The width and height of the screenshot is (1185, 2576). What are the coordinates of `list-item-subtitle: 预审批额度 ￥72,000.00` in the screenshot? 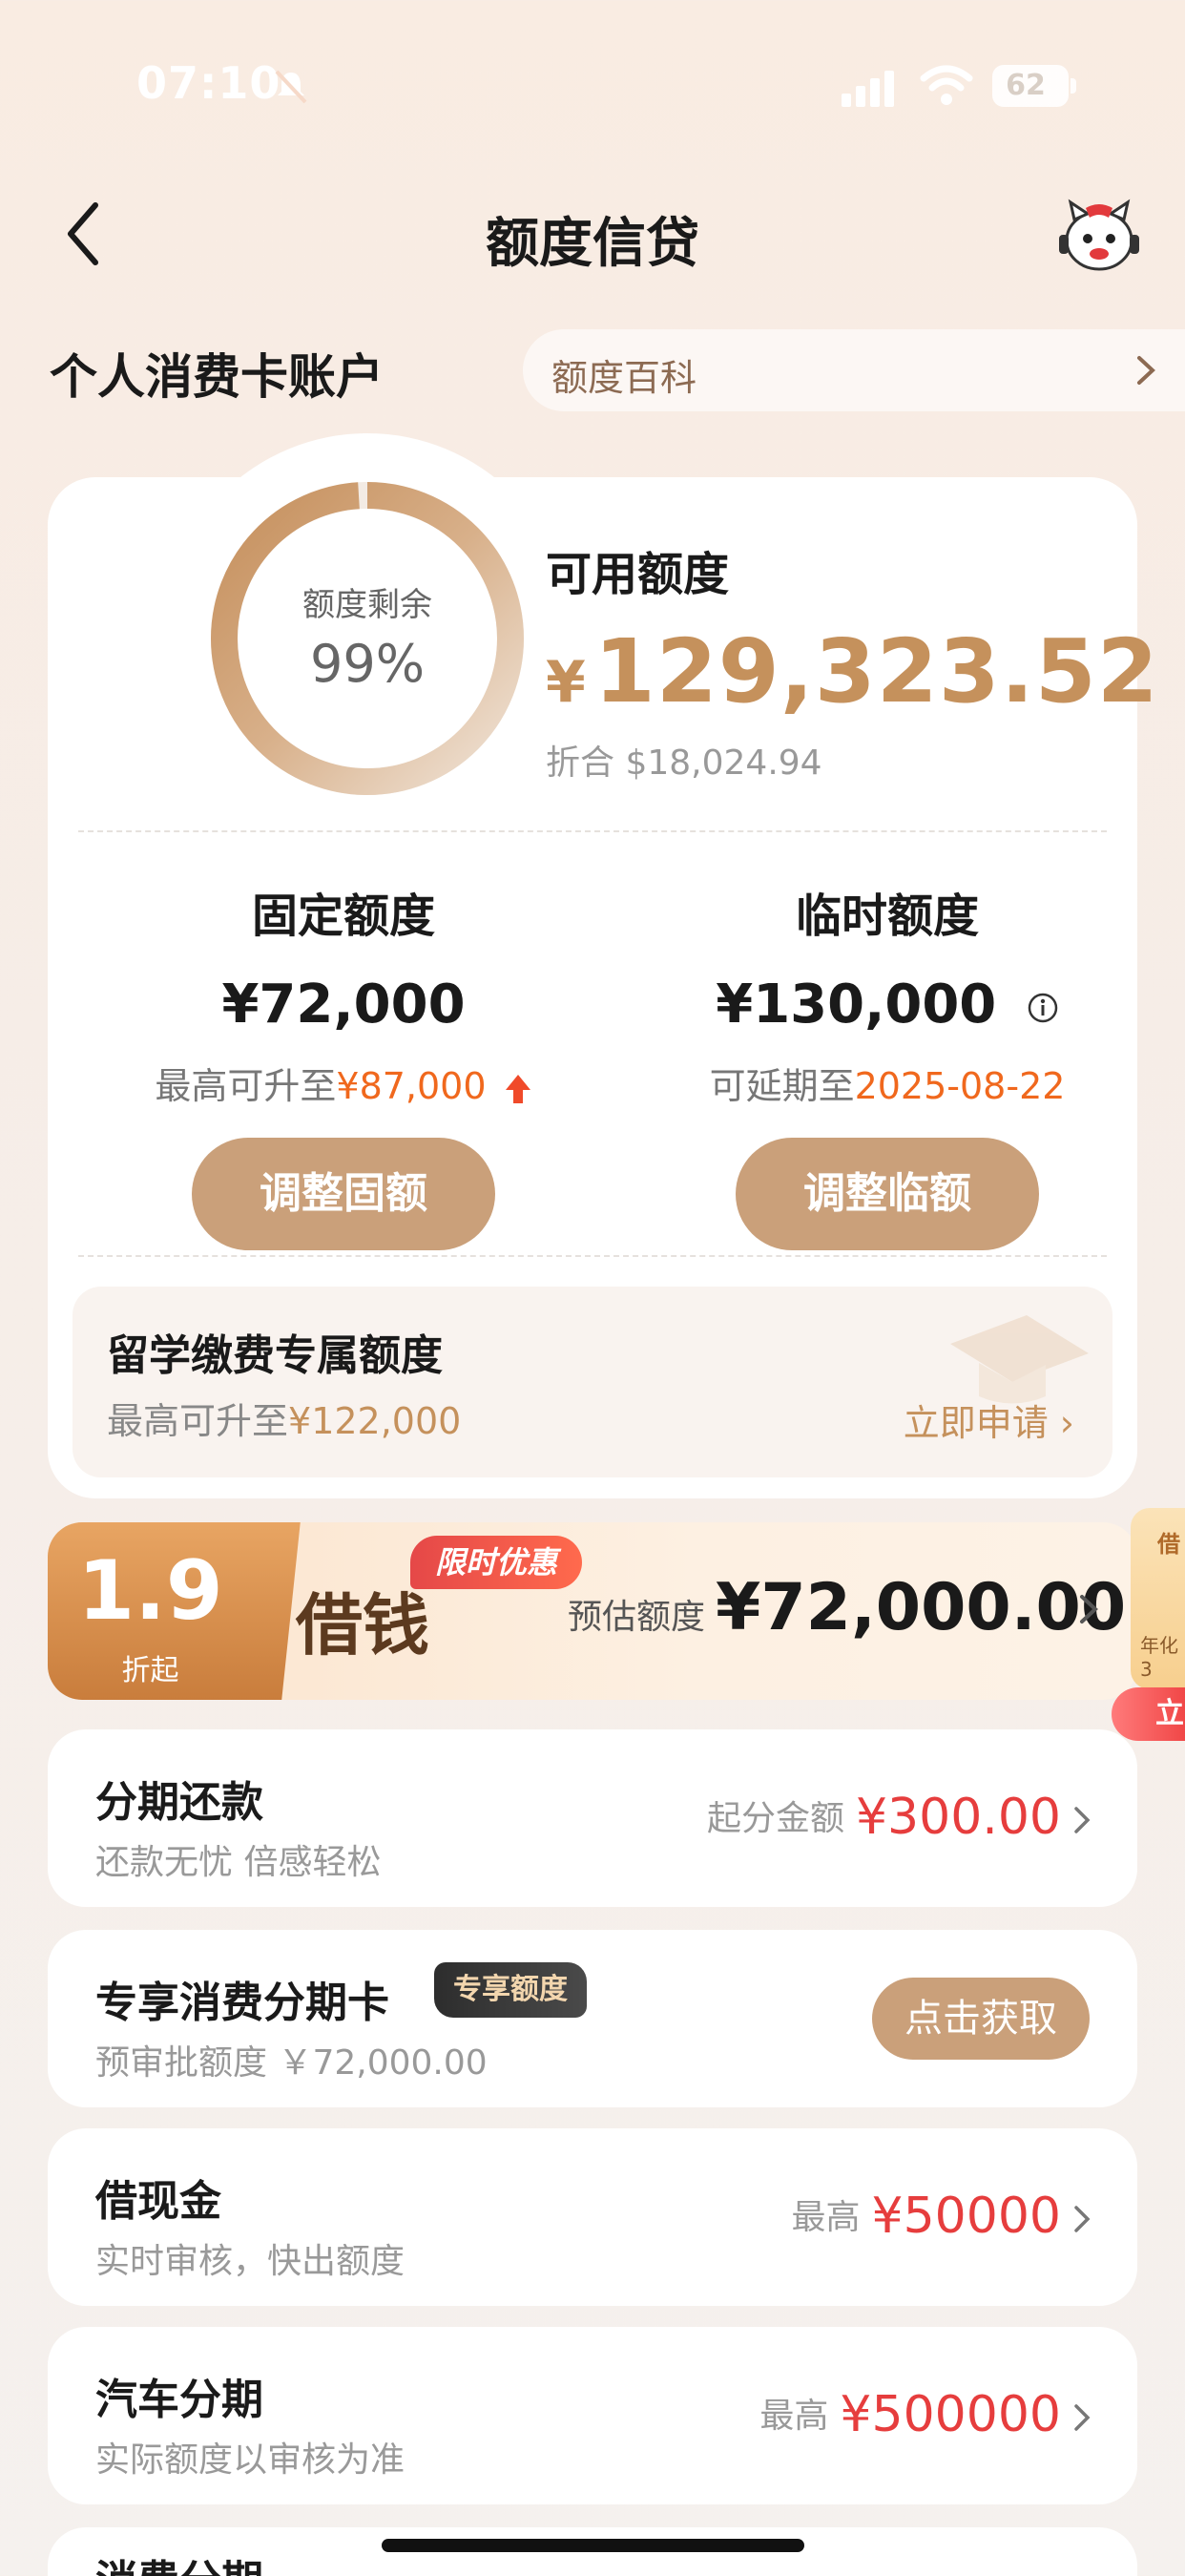 It's located at (291, 2063).